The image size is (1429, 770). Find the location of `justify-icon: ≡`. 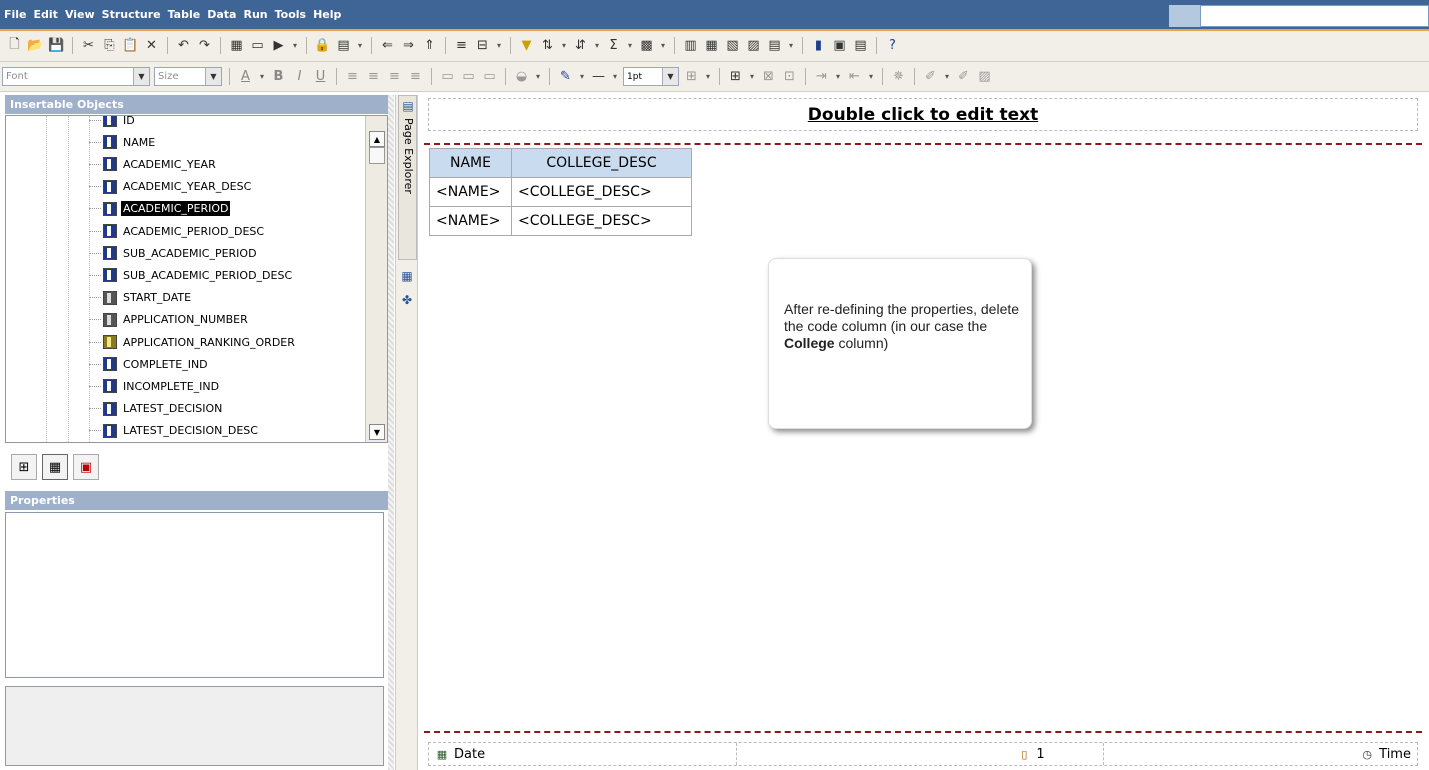

justify-icon: ≡ is located at coordinates (415, 76).